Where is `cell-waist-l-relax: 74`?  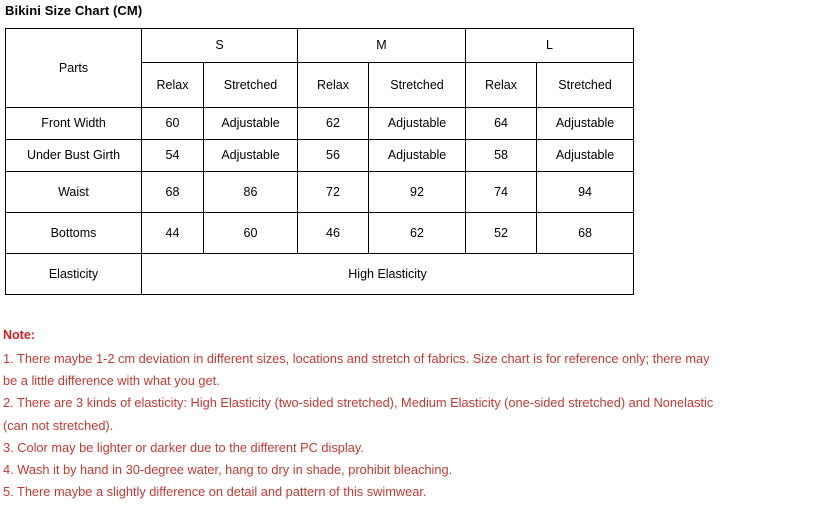 cell-waist-l-relax: 74 is located at coordinates (501, 192).